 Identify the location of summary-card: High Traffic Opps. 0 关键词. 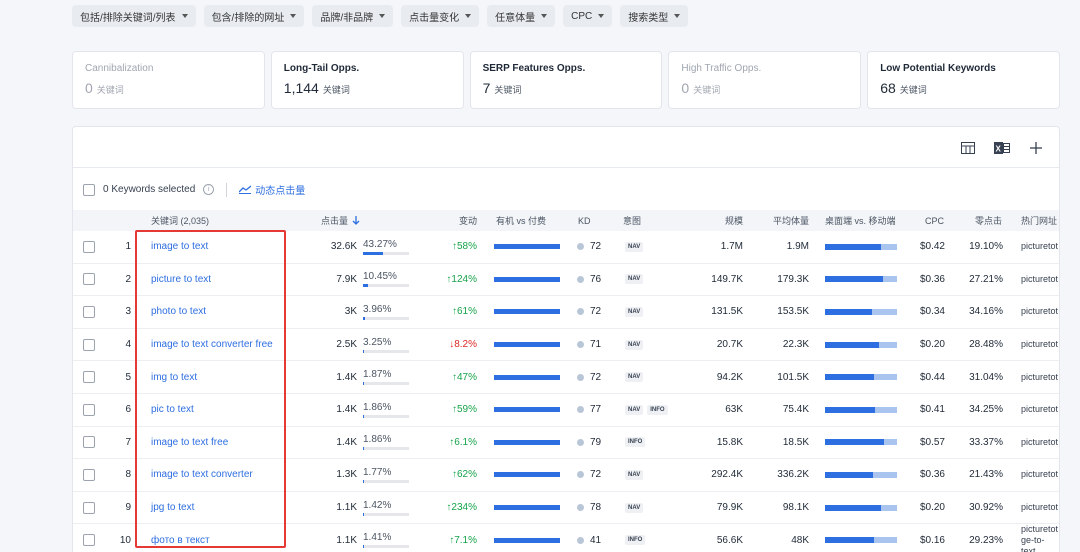
(765, 80).